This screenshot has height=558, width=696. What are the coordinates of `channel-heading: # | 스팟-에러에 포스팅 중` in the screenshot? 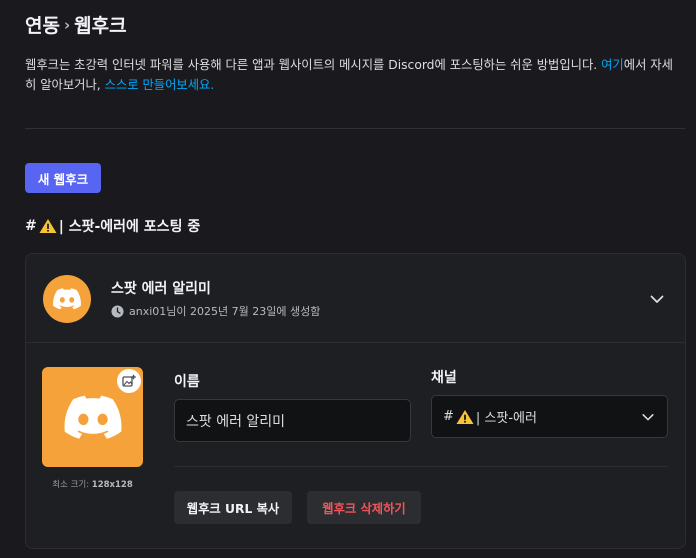 It's located at (112, 226).